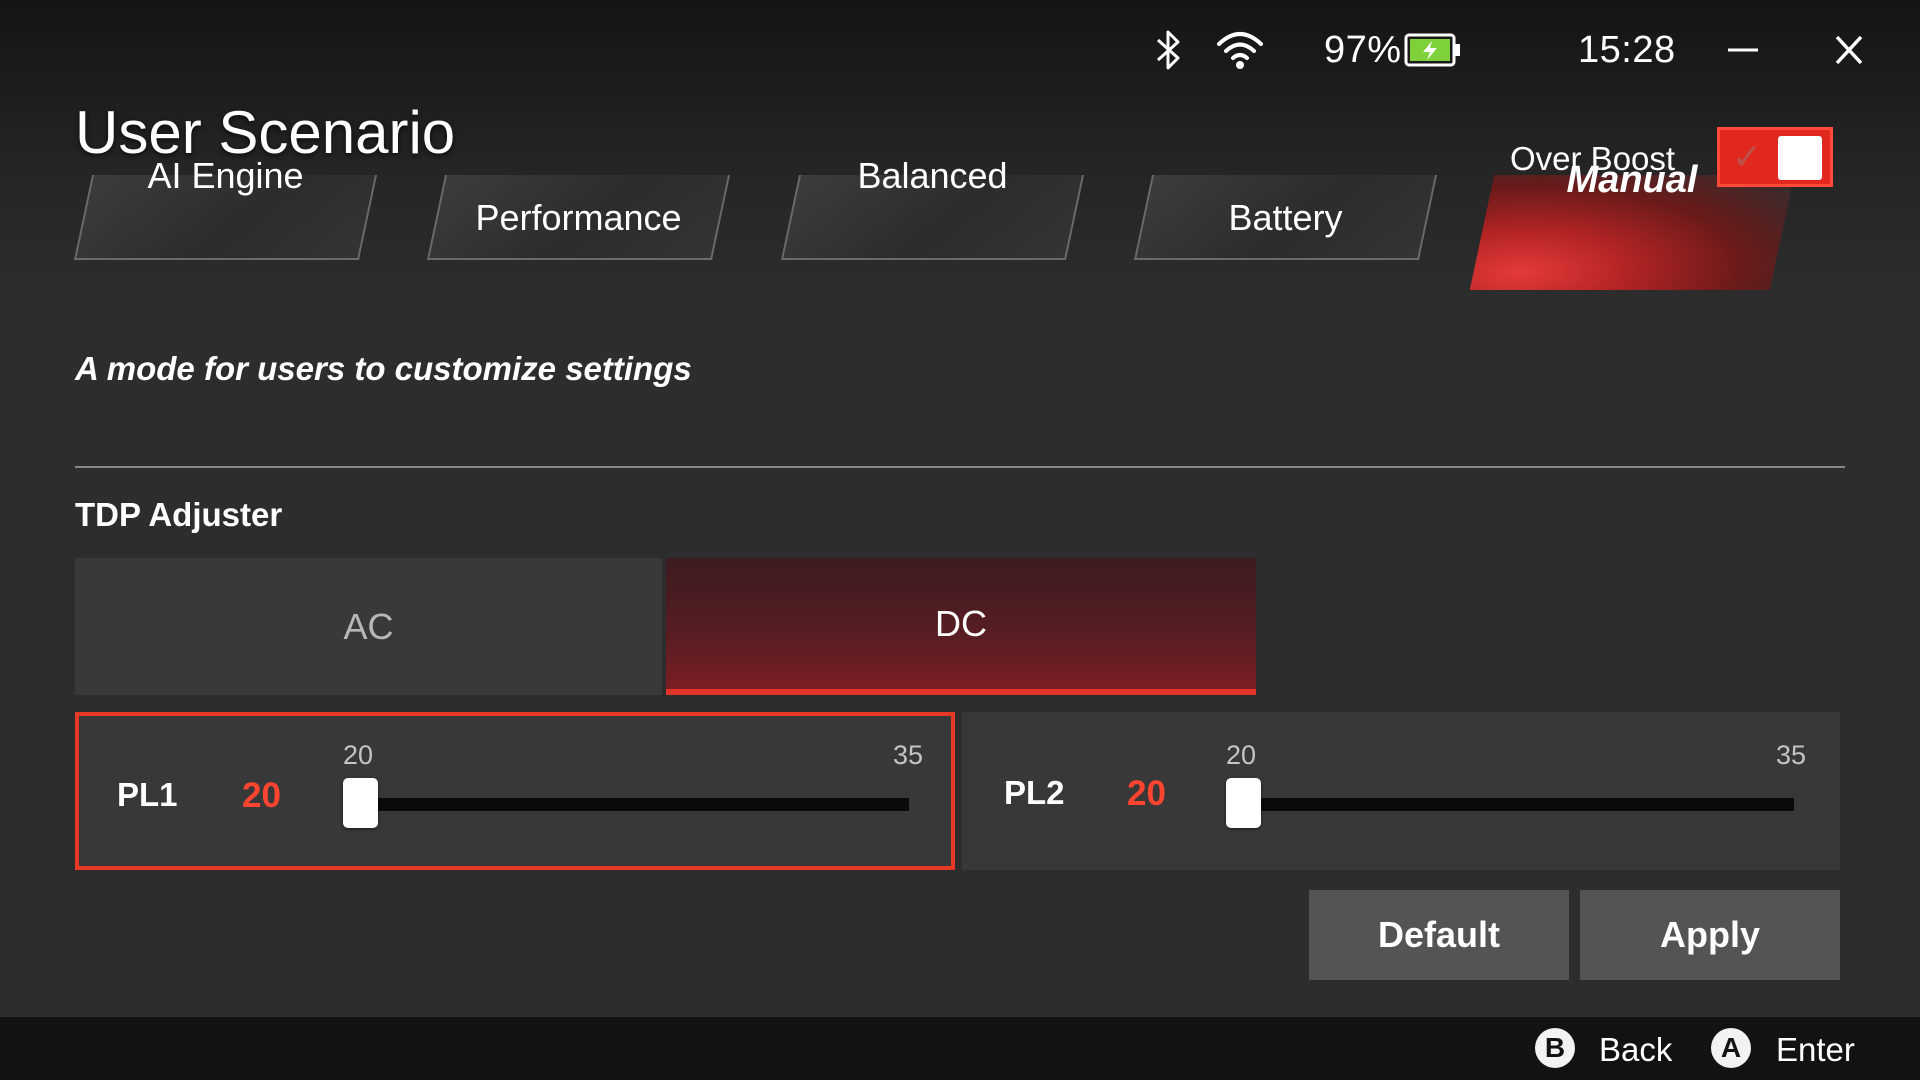 The width and height of the screenshot is (1920, 1080). What do you see at coordinates (1363, 49) in the screenshot?
I see `battery-percent: 97%` at bounding box center [1363, 49].